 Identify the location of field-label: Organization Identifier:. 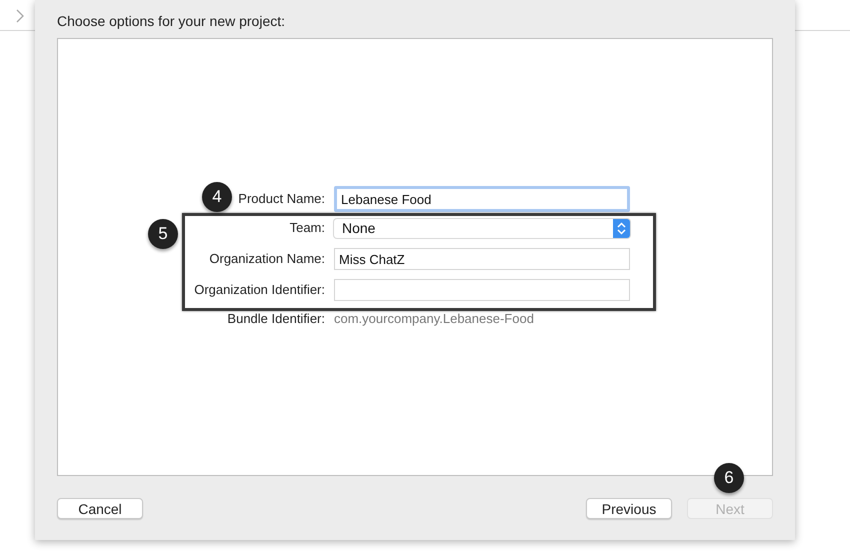
(259, 290).